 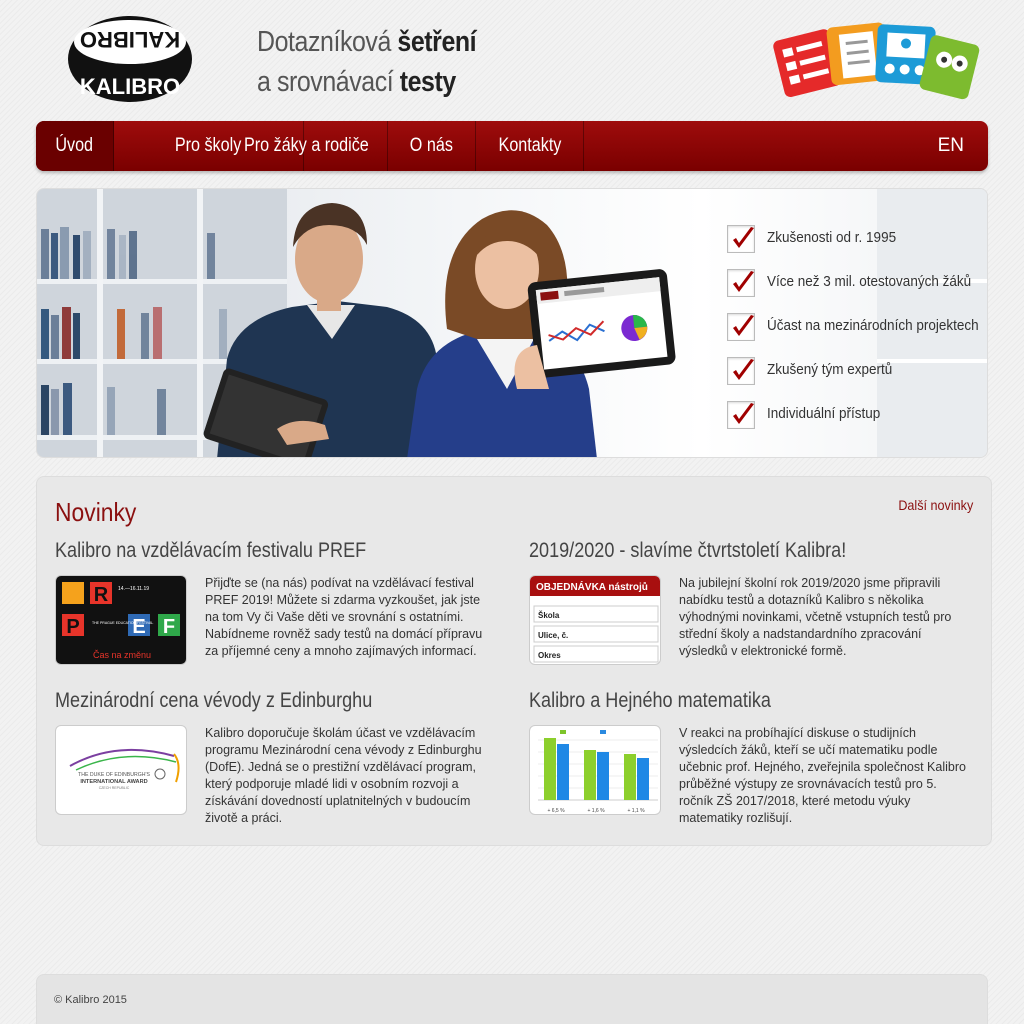 What do you see at coordinates (130, 59) in the screenshot?
I see `kalibro-logo: KALIBRO KALIBRO` at bounding box center [130, 59].